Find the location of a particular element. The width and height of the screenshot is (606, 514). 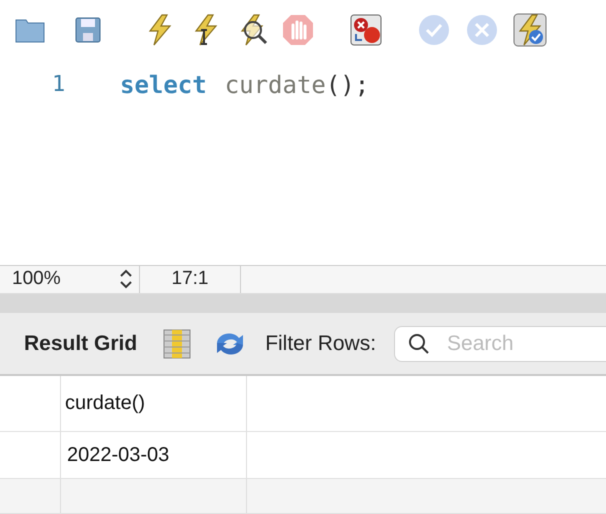

zoom-selector: 100% is located at coordinates (70, 280).